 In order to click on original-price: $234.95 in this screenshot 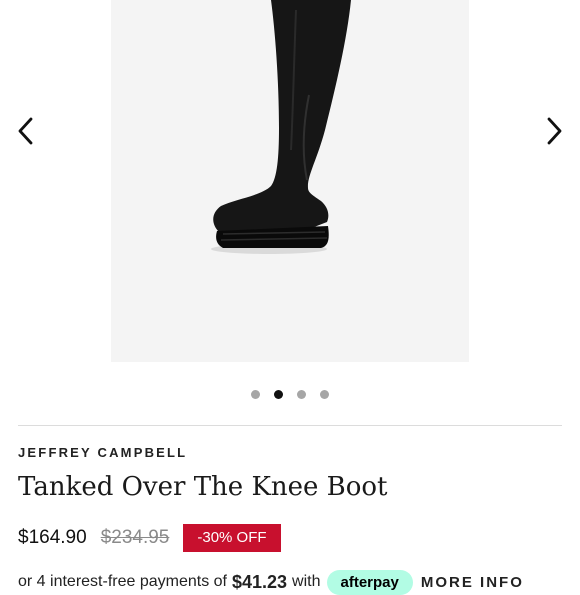, I will do `click(135, 537)`.